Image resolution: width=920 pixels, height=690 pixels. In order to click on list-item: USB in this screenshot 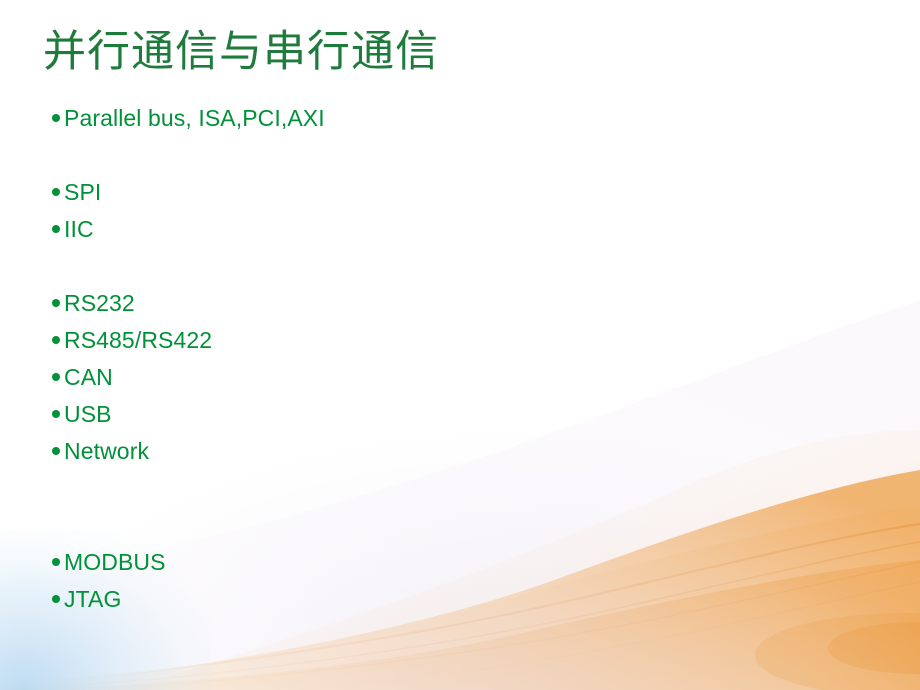, I will do `click(372, 418)`.